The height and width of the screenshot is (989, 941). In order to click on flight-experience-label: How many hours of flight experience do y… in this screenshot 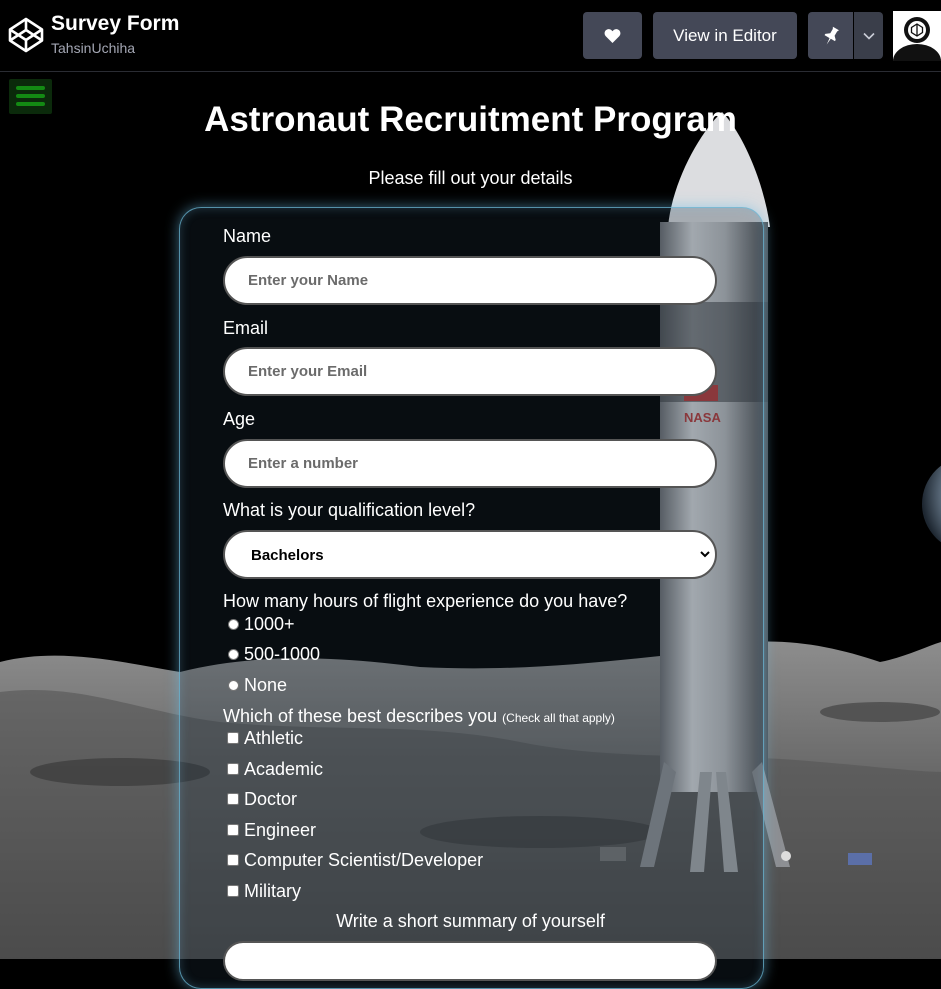, I will do `click(425, 601)`.